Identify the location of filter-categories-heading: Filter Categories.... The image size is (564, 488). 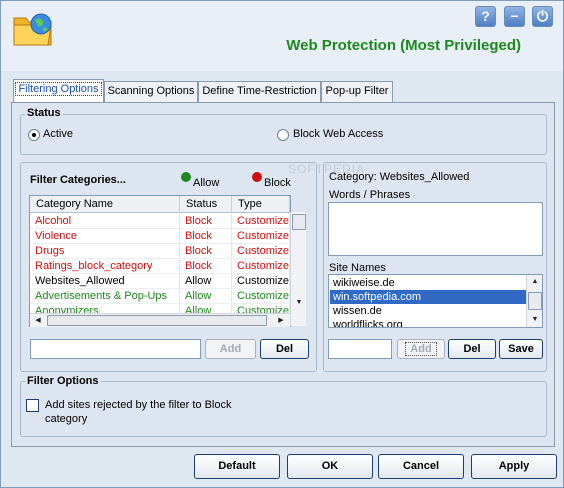
(78, 180).